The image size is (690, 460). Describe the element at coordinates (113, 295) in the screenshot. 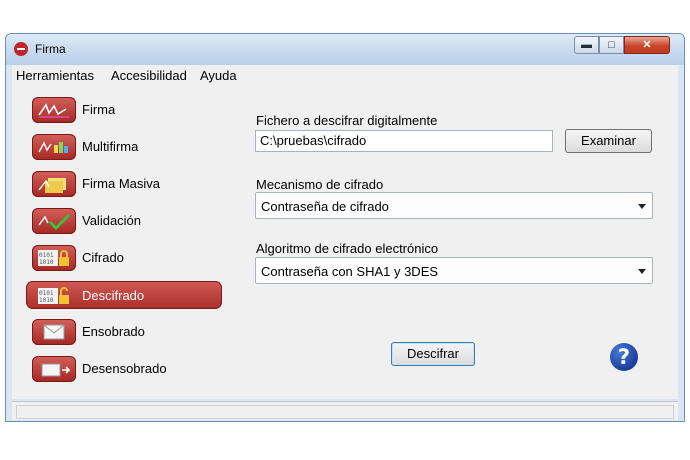

I see `nav-label: Descifrado` at that location.